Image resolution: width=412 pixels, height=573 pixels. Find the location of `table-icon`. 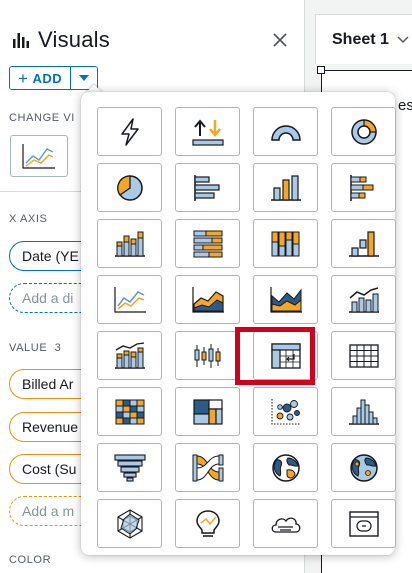

table-icon is located at coordinates (363, 355).